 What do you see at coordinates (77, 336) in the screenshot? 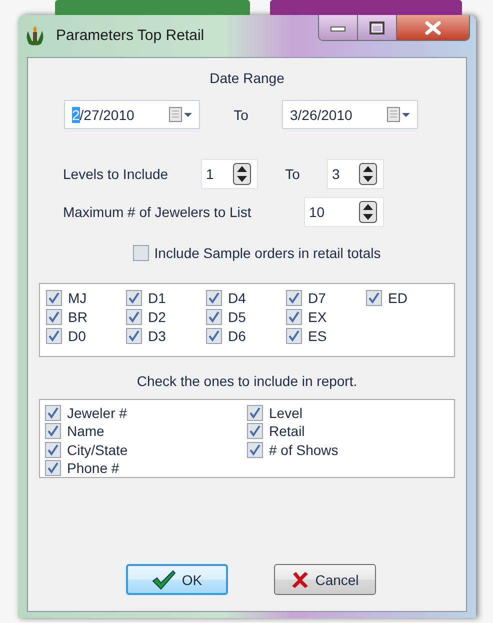
I see `checkbox-label: D0` at bounding box center [77, 336].